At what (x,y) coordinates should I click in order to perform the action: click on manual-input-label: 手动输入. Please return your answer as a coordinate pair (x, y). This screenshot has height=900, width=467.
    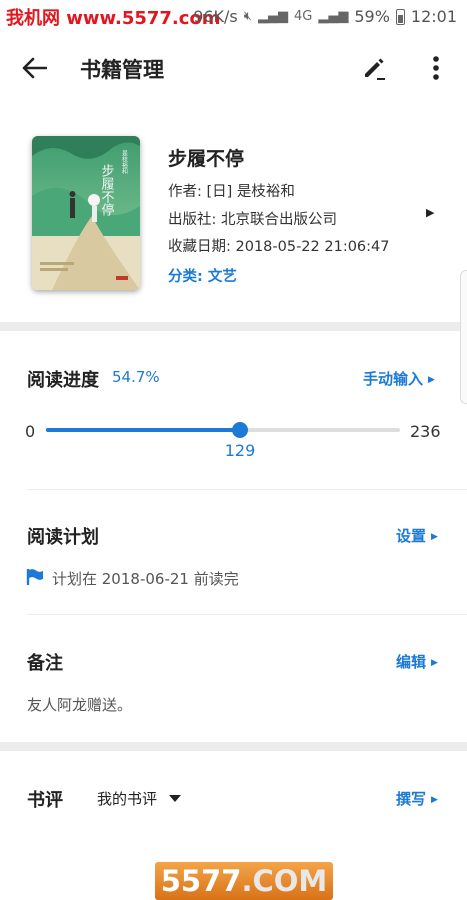
    Looking at the image, I should click on (393, 379).